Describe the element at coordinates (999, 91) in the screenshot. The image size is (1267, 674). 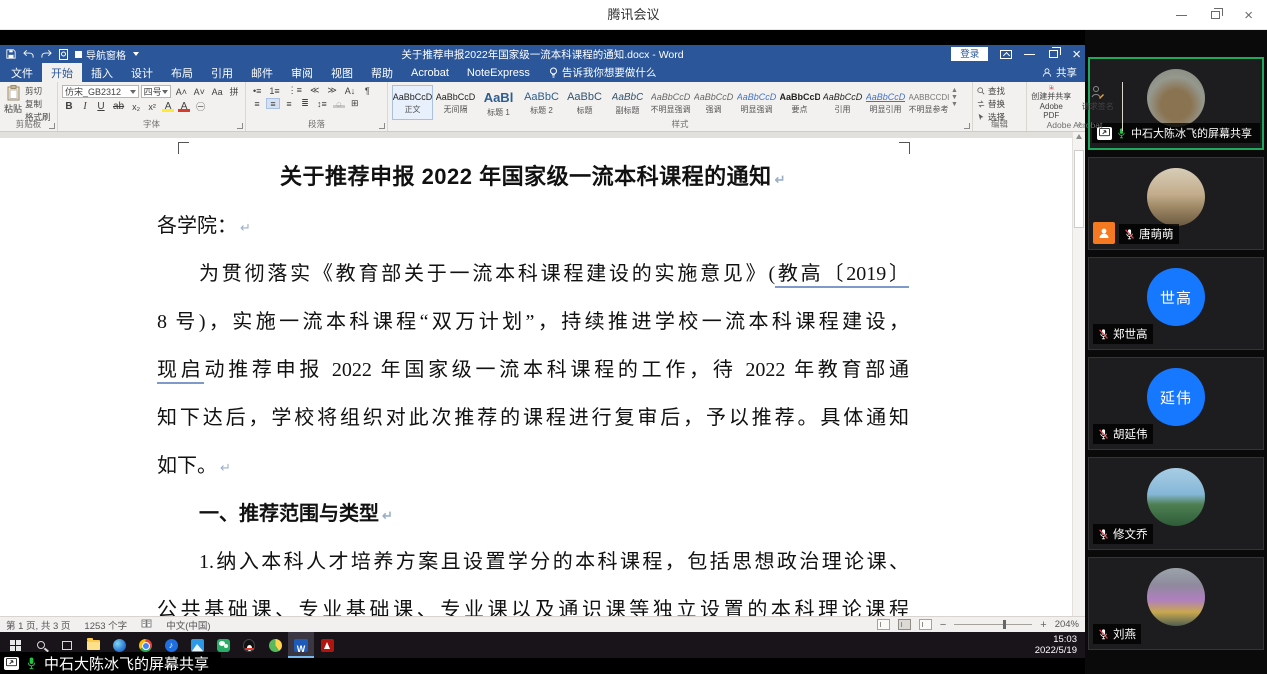
I see `find-button: 查找` at that location.